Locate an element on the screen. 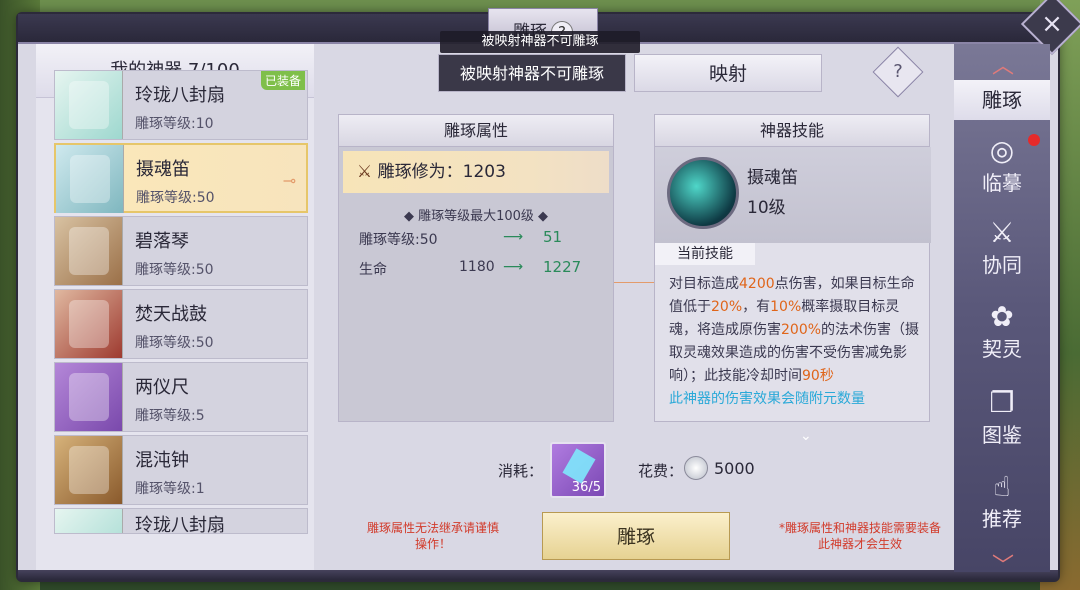 The width and height of the screenshot is (1080, 590). flower-icon: ✿ is located at coordinates (1002, 316).